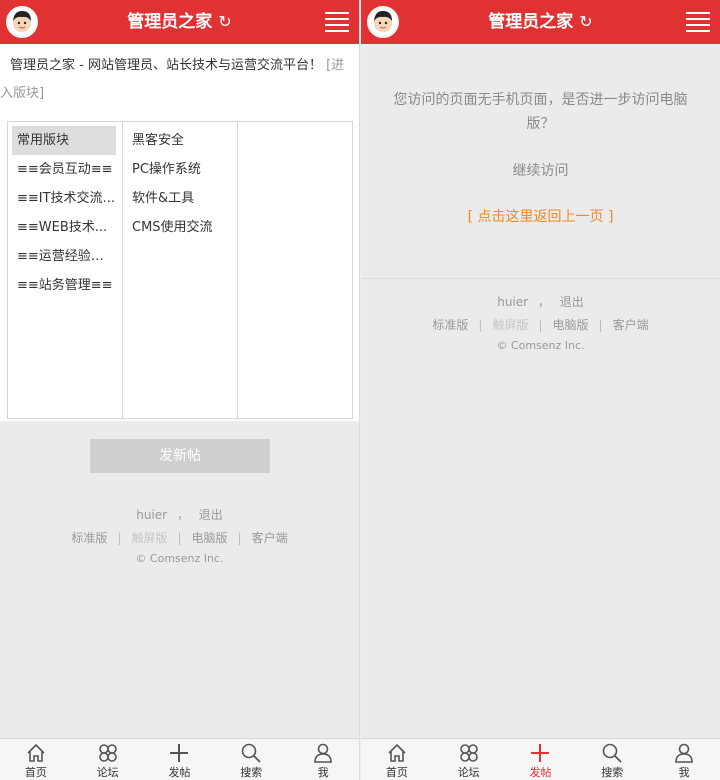 Image resolution: width=720 pixels, height=780 pixels. Describe the element at coordinates (180, 198) in the screenshot. I see `subforum-item: 软件&工具` at that location.